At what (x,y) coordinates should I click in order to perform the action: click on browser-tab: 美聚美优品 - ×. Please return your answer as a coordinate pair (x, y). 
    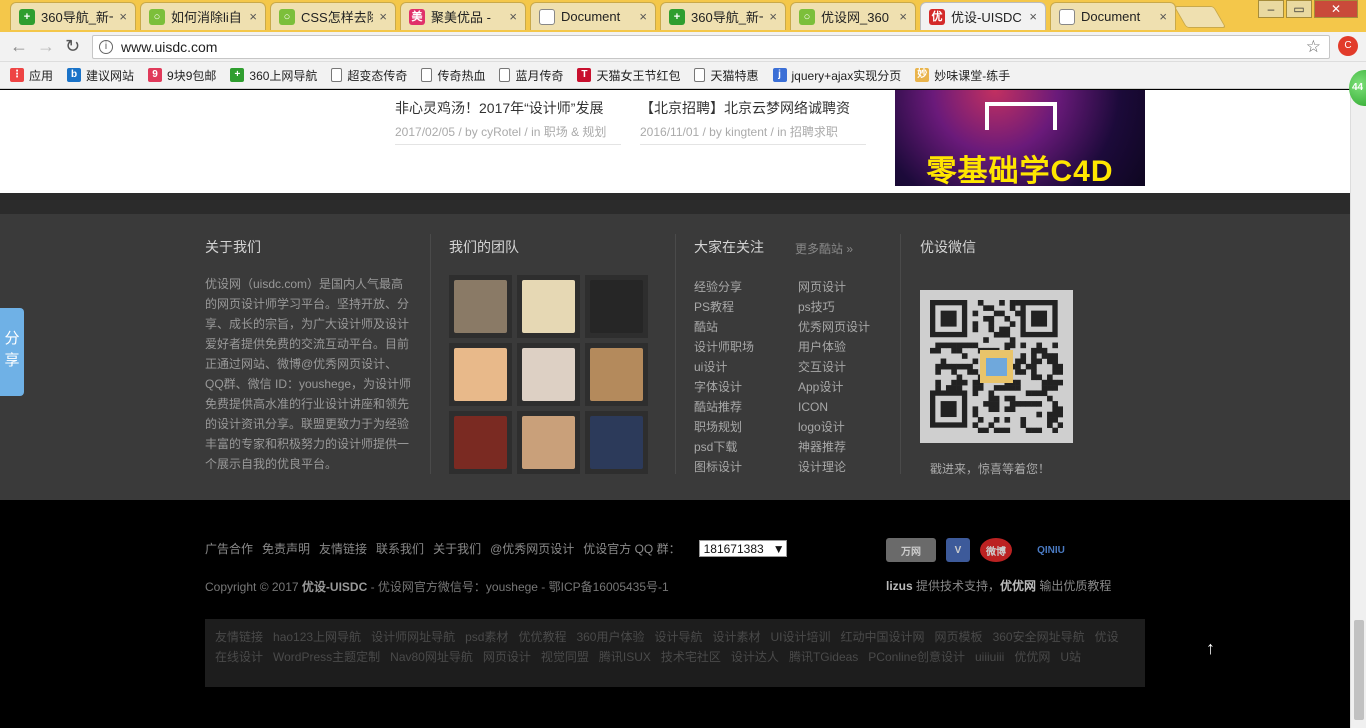
    Looking at the image, I should click on (463, 16).